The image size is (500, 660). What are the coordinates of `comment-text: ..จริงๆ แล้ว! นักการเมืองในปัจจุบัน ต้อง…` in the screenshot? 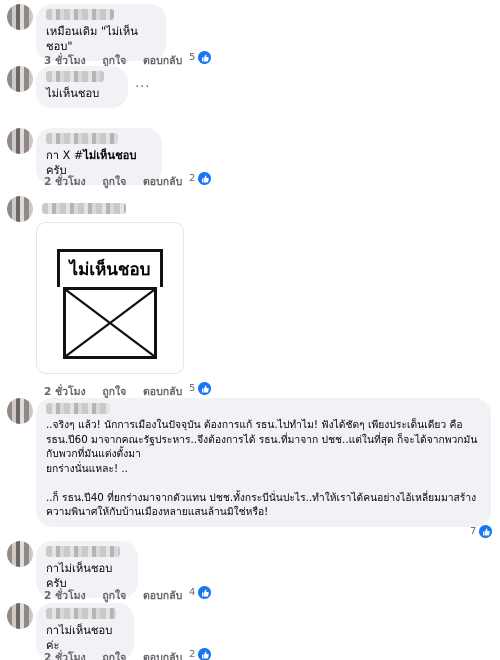 It's located at (262, 468).